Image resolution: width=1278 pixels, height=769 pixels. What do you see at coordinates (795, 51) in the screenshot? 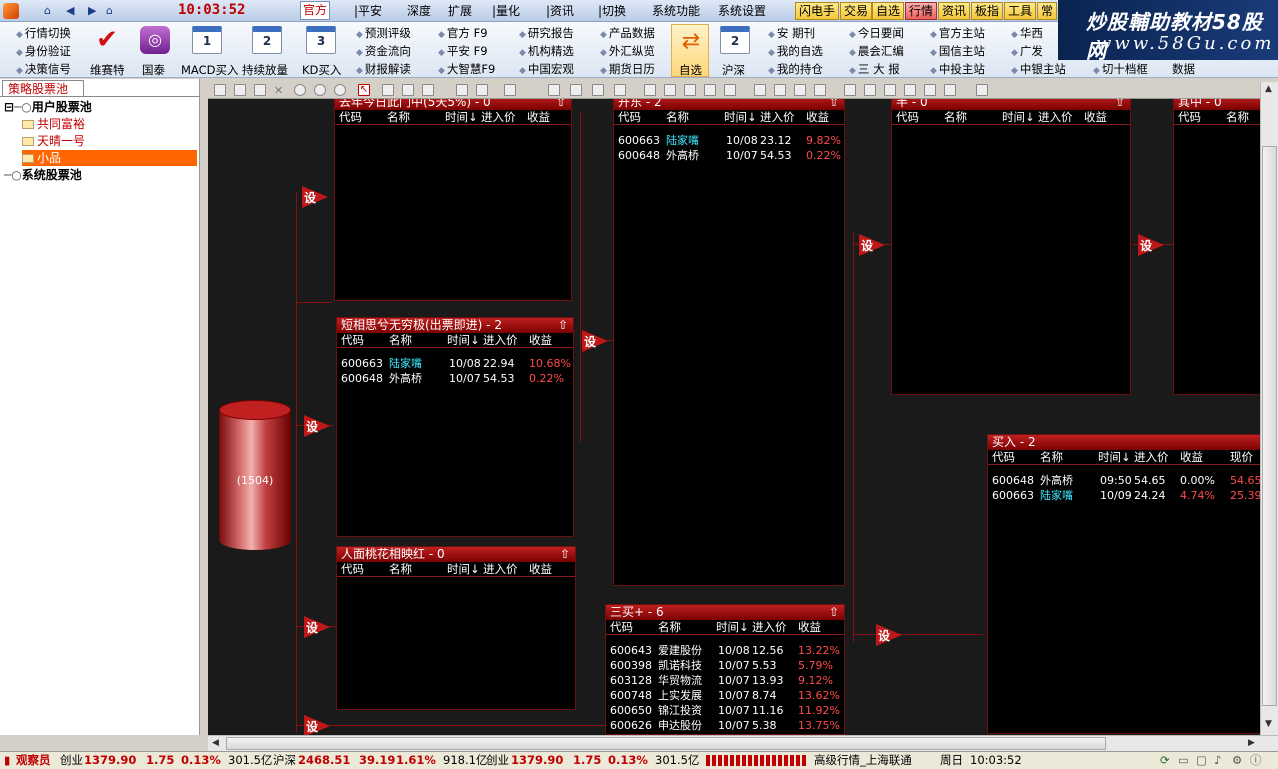
I see `toolbar-my-watchlist: ◆ 我的自选` at bounding box center [795, 51].